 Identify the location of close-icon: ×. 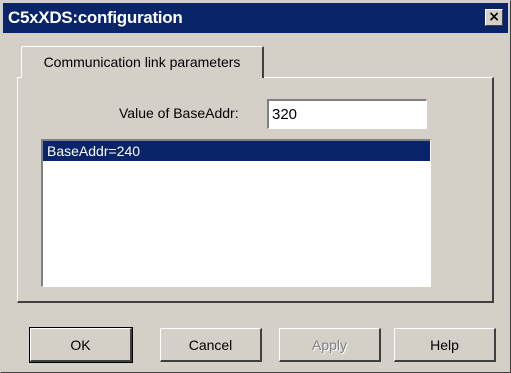
(494, 17).